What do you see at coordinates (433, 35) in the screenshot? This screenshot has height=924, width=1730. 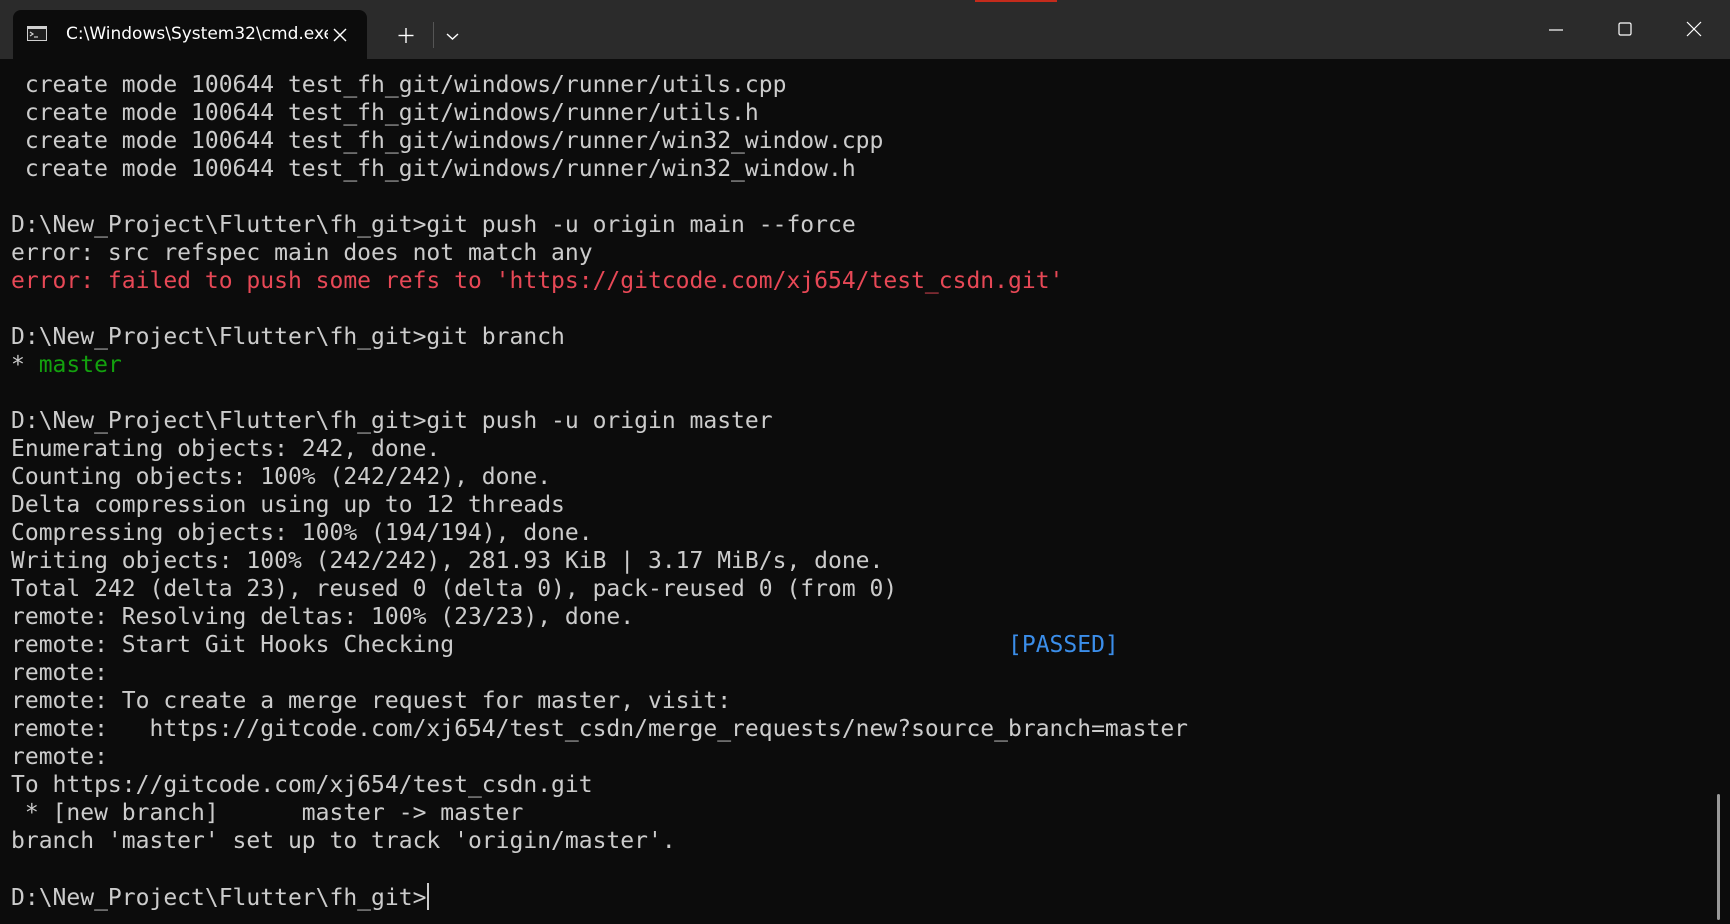 I see `tab-divider` at bounding box center [433, 35].